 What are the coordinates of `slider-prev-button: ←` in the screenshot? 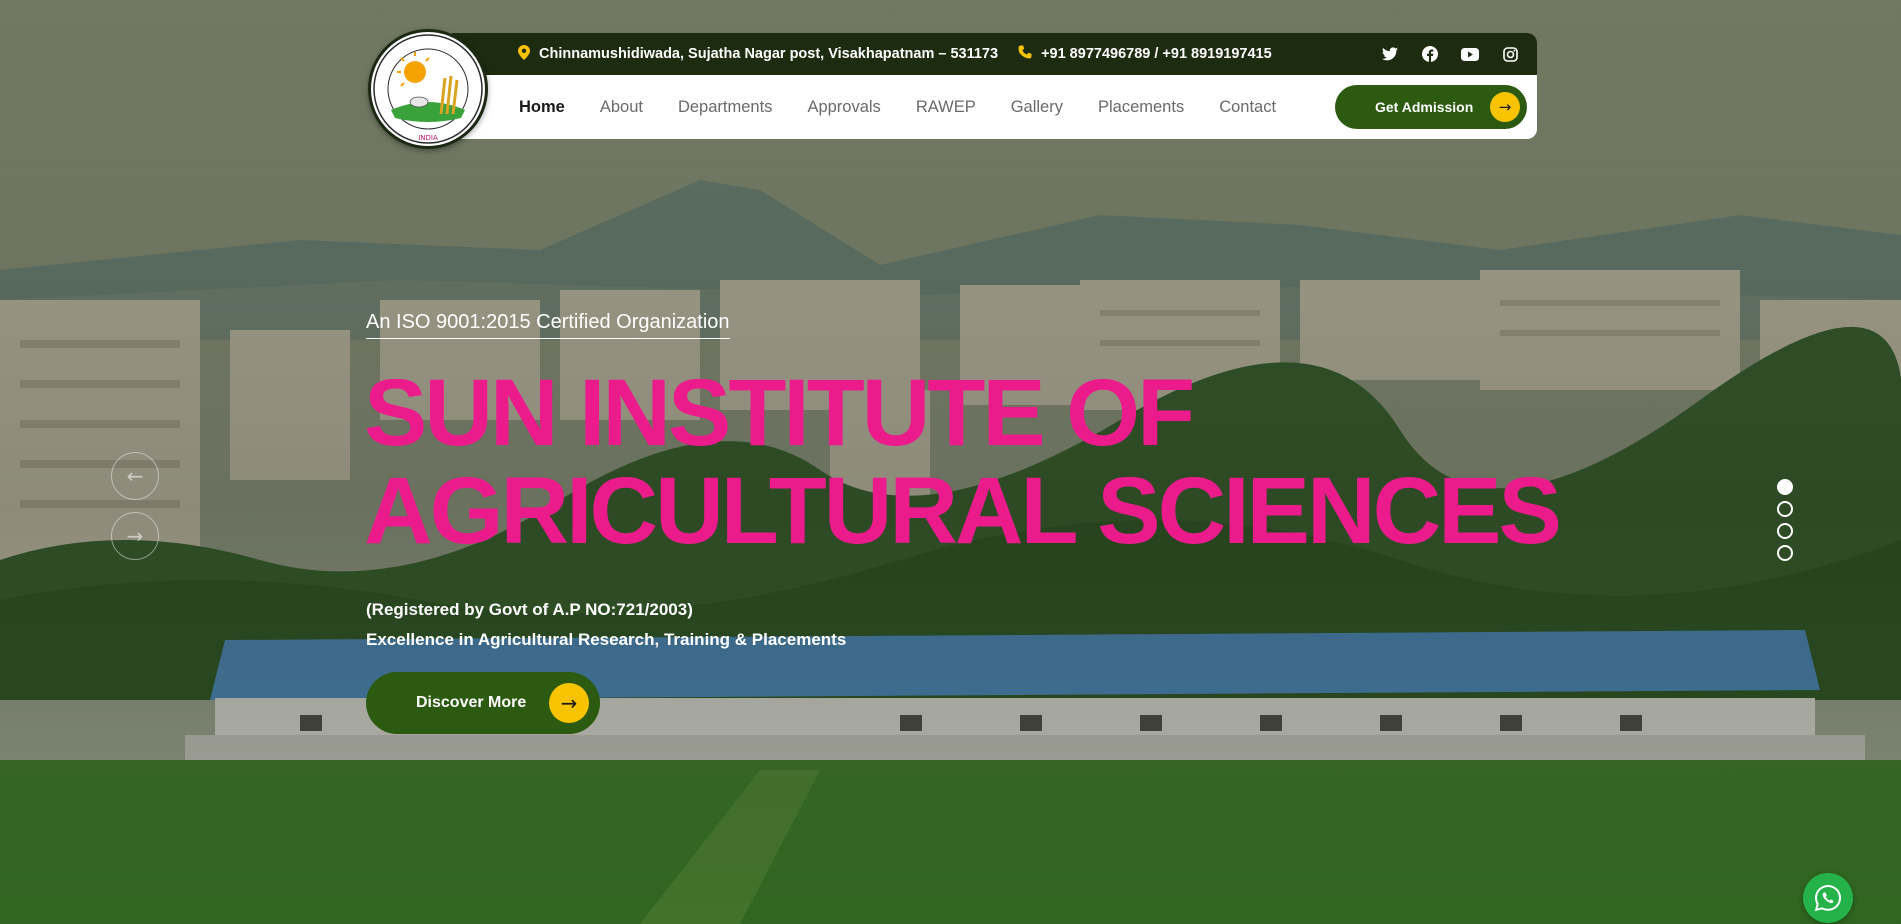 It's located at (135, 476).